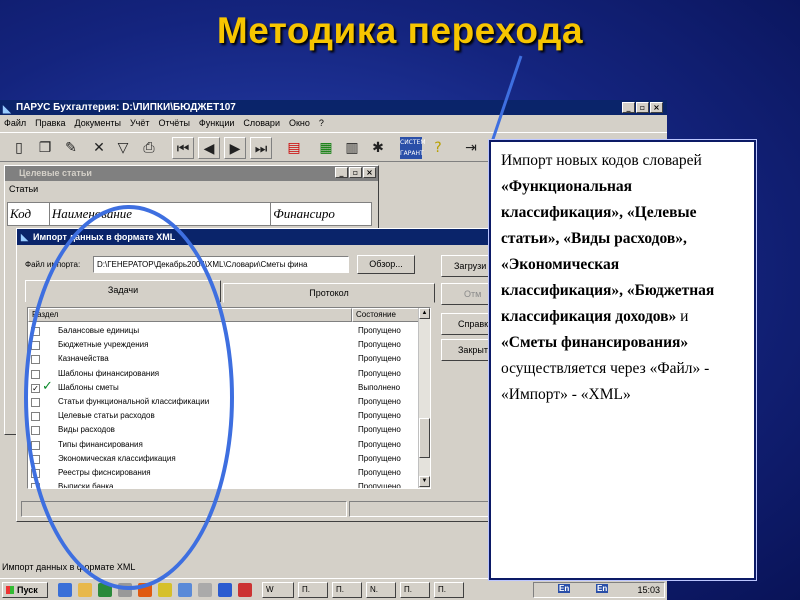  Describe the element at coordinates (183, 148) in the screenshot. I see `first-icon: ⏮` at that location.